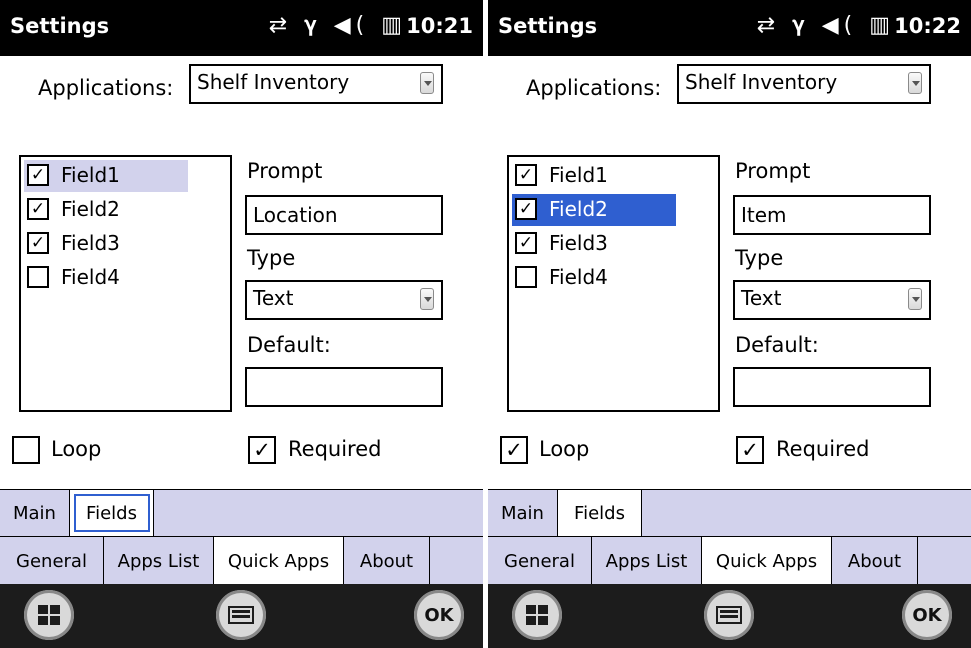 The image size is (971, 648). What do you see at coordinates (729, 28) in the screenshot?
I see `status-bar: Settings ⇄ 𝛄 ◀( ▥ 10:22` at bounding box center [729, 28].